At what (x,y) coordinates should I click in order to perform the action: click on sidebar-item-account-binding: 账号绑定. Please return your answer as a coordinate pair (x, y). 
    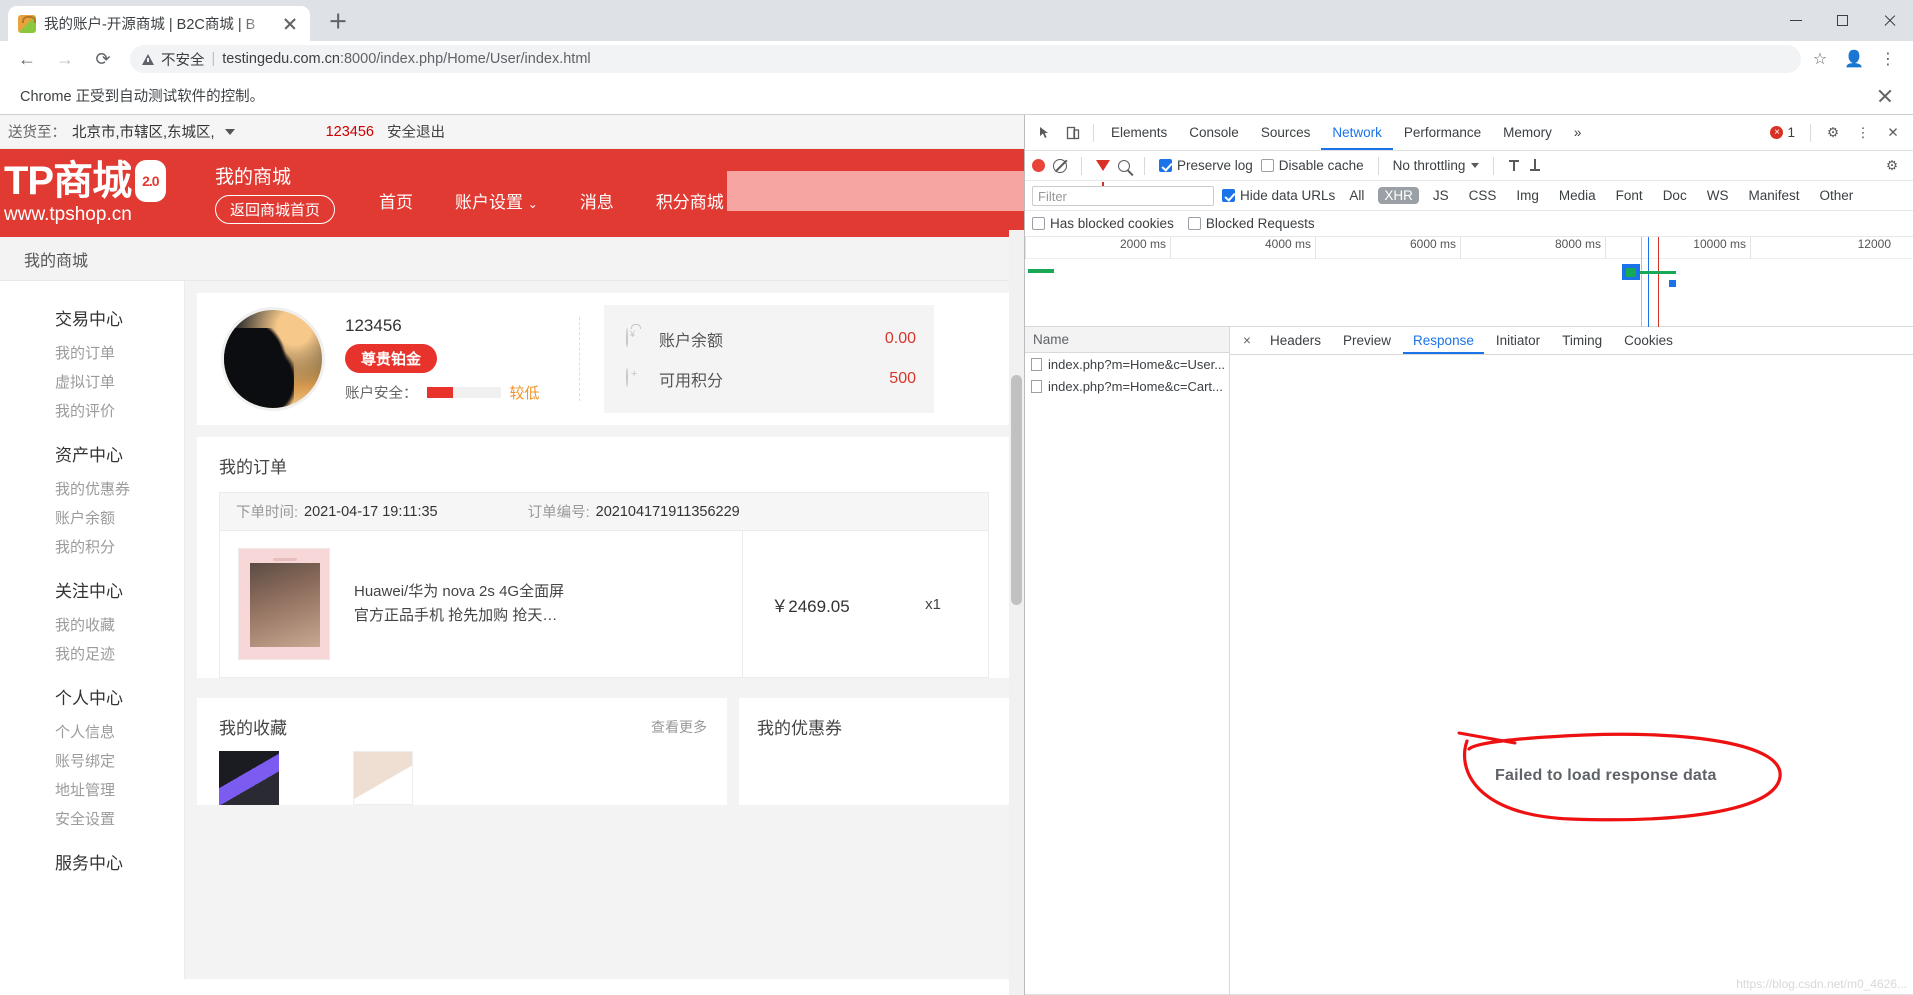
    Looking at the image, I should click on (92, 760).